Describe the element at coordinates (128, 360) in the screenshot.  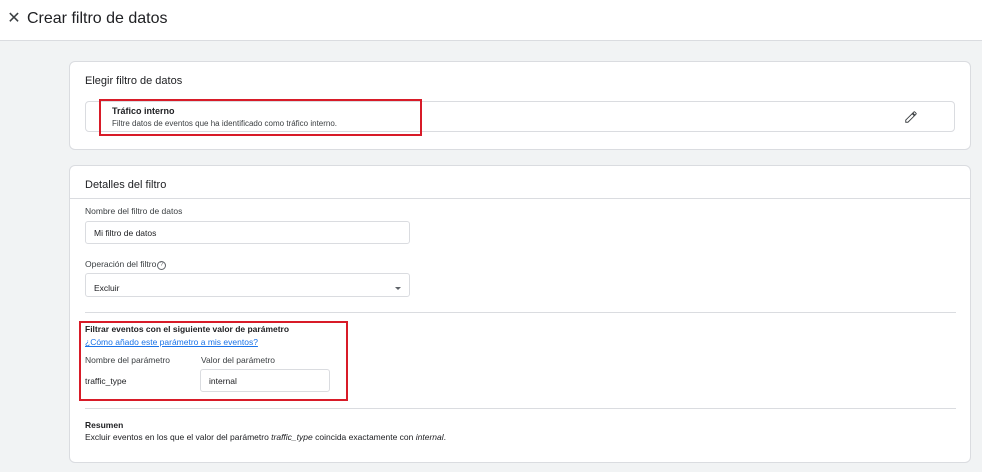
I see `param-name-header: Nombre del parámetro` at that location.